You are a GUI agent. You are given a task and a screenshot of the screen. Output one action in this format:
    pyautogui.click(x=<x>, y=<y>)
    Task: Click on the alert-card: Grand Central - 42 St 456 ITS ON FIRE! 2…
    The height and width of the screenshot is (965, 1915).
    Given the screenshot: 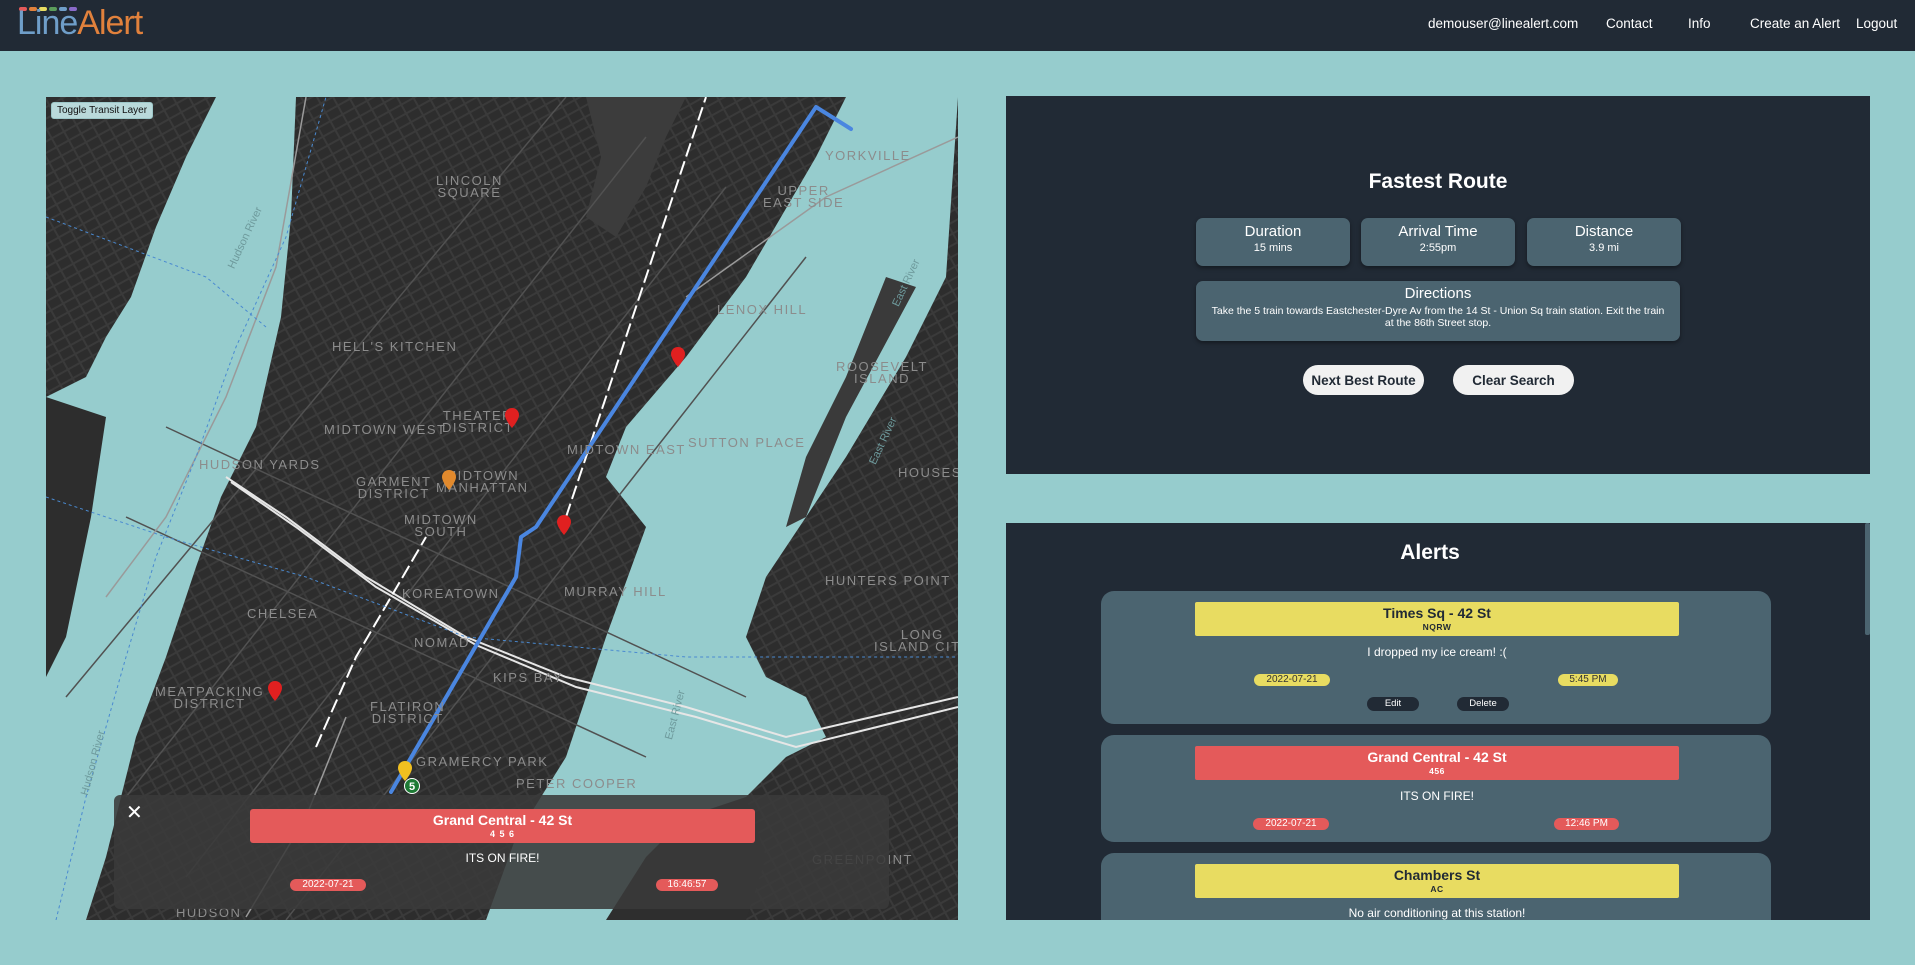 What is the action you would take?
    pyautogui.click(x=1436, y=788)
    